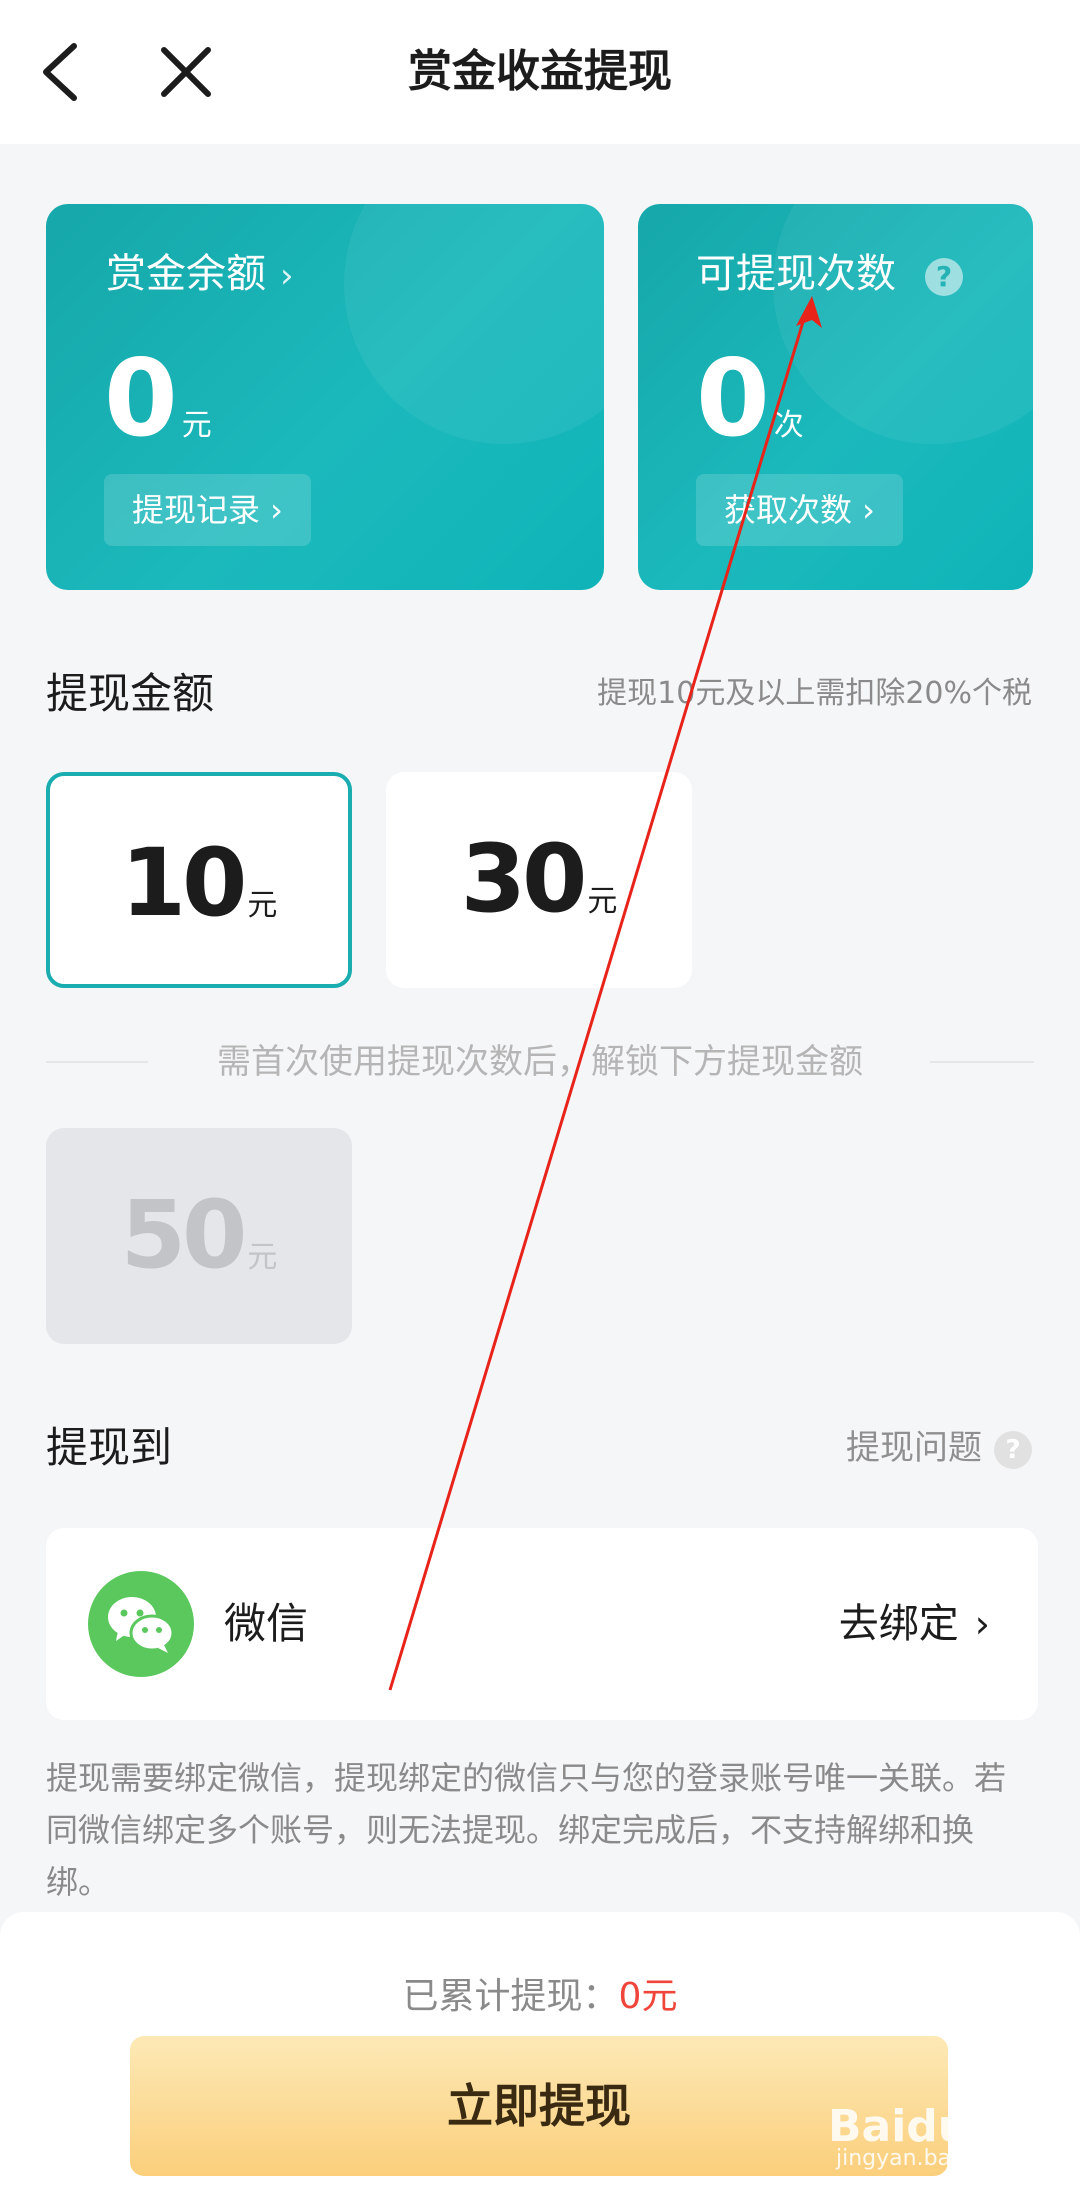 Image resolution: width=1080 pixels, height=2198 pixels. I want to click on withdraw-times-card: 可提现次数 ? 0次 获取次数 ›, so click(835, 397).